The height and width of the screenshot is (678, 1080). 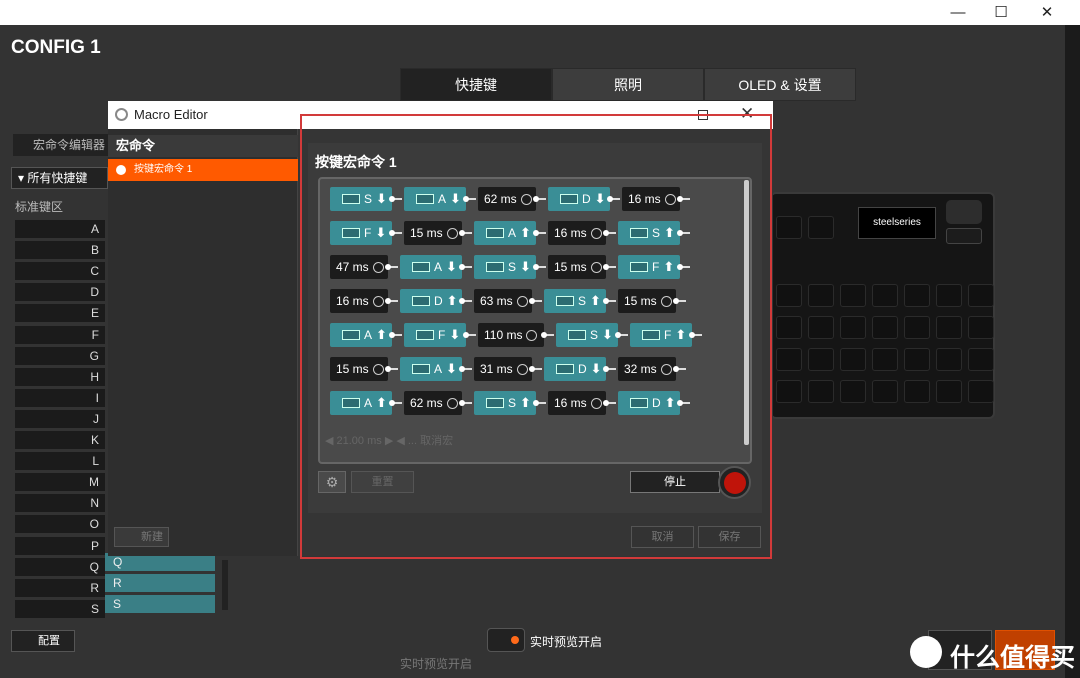 I want to click on maximize-button: ☐, so click(x=1001, y=12).